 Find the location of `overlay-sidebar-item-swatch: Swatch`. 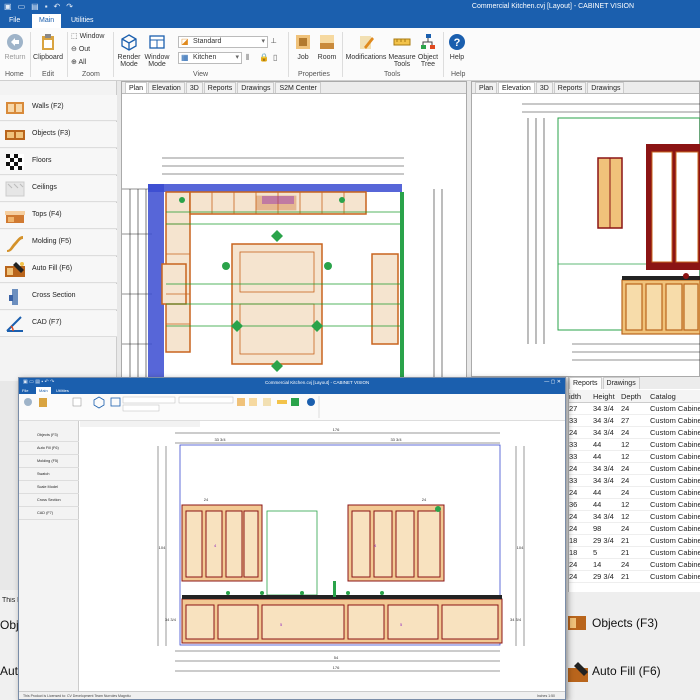

overlay-sidebar-item-swatch: Swatch is located at coordinates (49, 474).